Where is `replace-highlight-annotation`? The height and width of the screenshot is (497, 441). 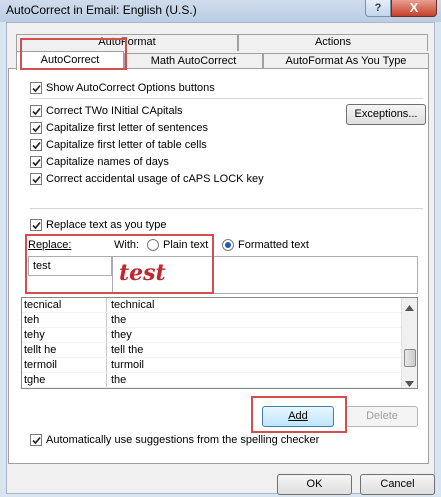
replace-highlight-annotation is located at coordinates (119, 264).